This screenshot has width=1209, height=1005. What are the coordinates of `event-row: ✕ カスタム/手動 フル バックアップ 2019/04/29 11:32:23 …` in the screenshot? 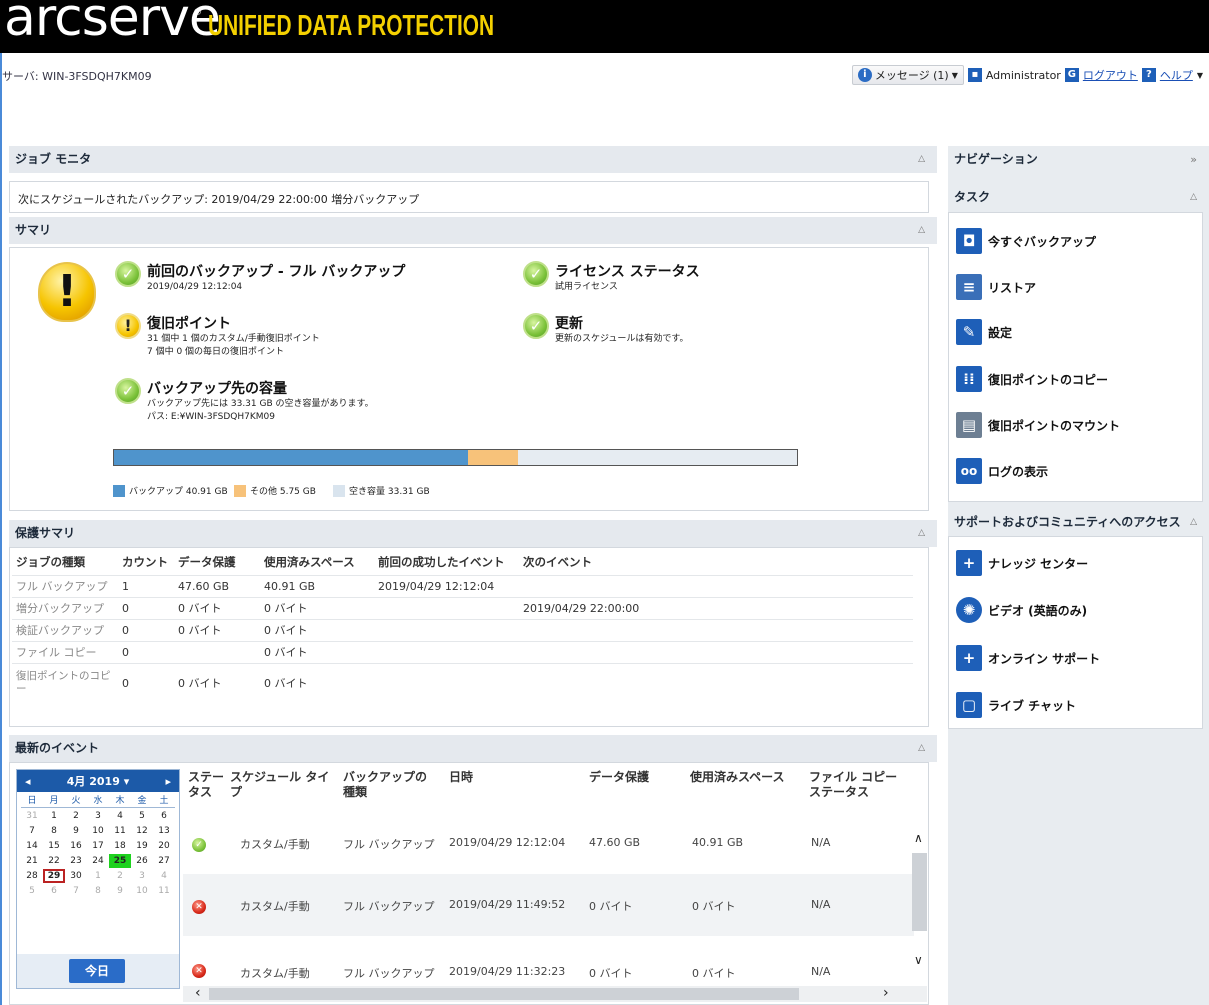 It's located at (548, 961).